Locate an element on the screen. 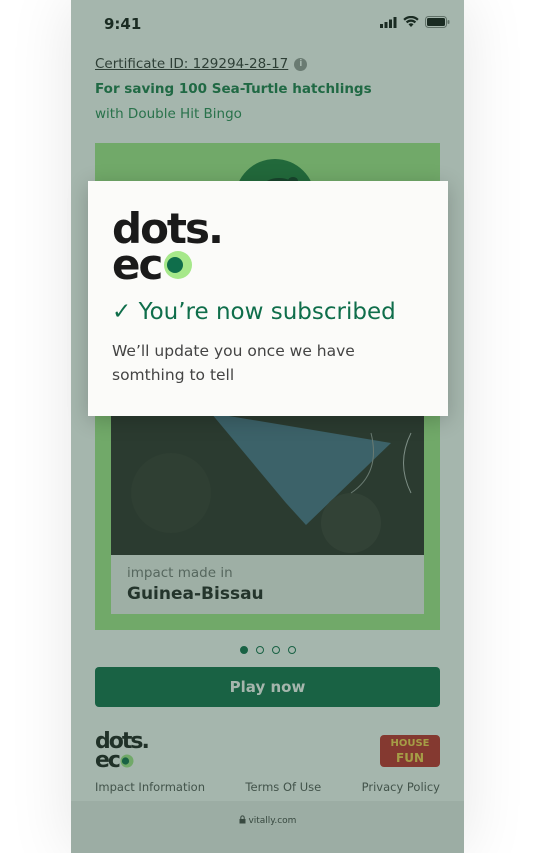 The image size is (536, 853). modal-logo-line2: ec is located at coordinates (137, 265).